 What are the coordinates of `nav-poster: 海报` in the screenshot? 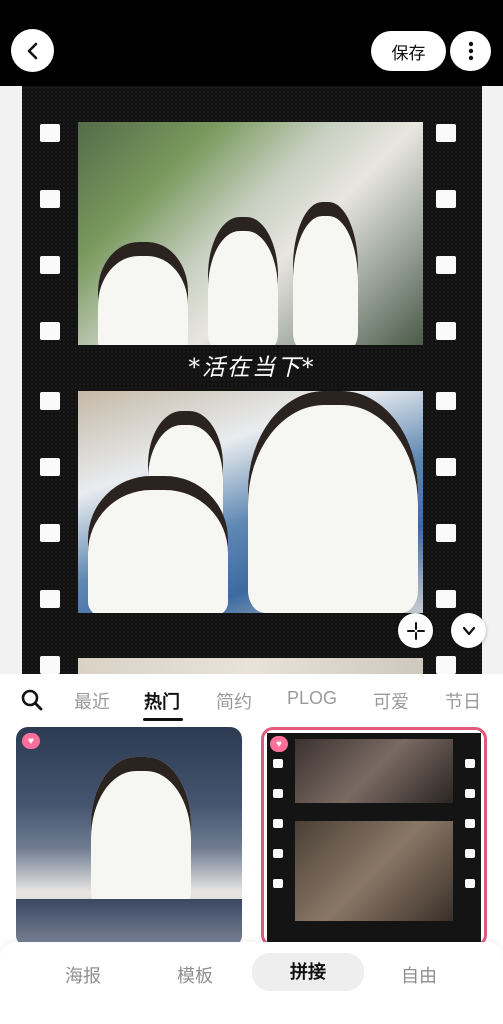 It's located at (83, 975).